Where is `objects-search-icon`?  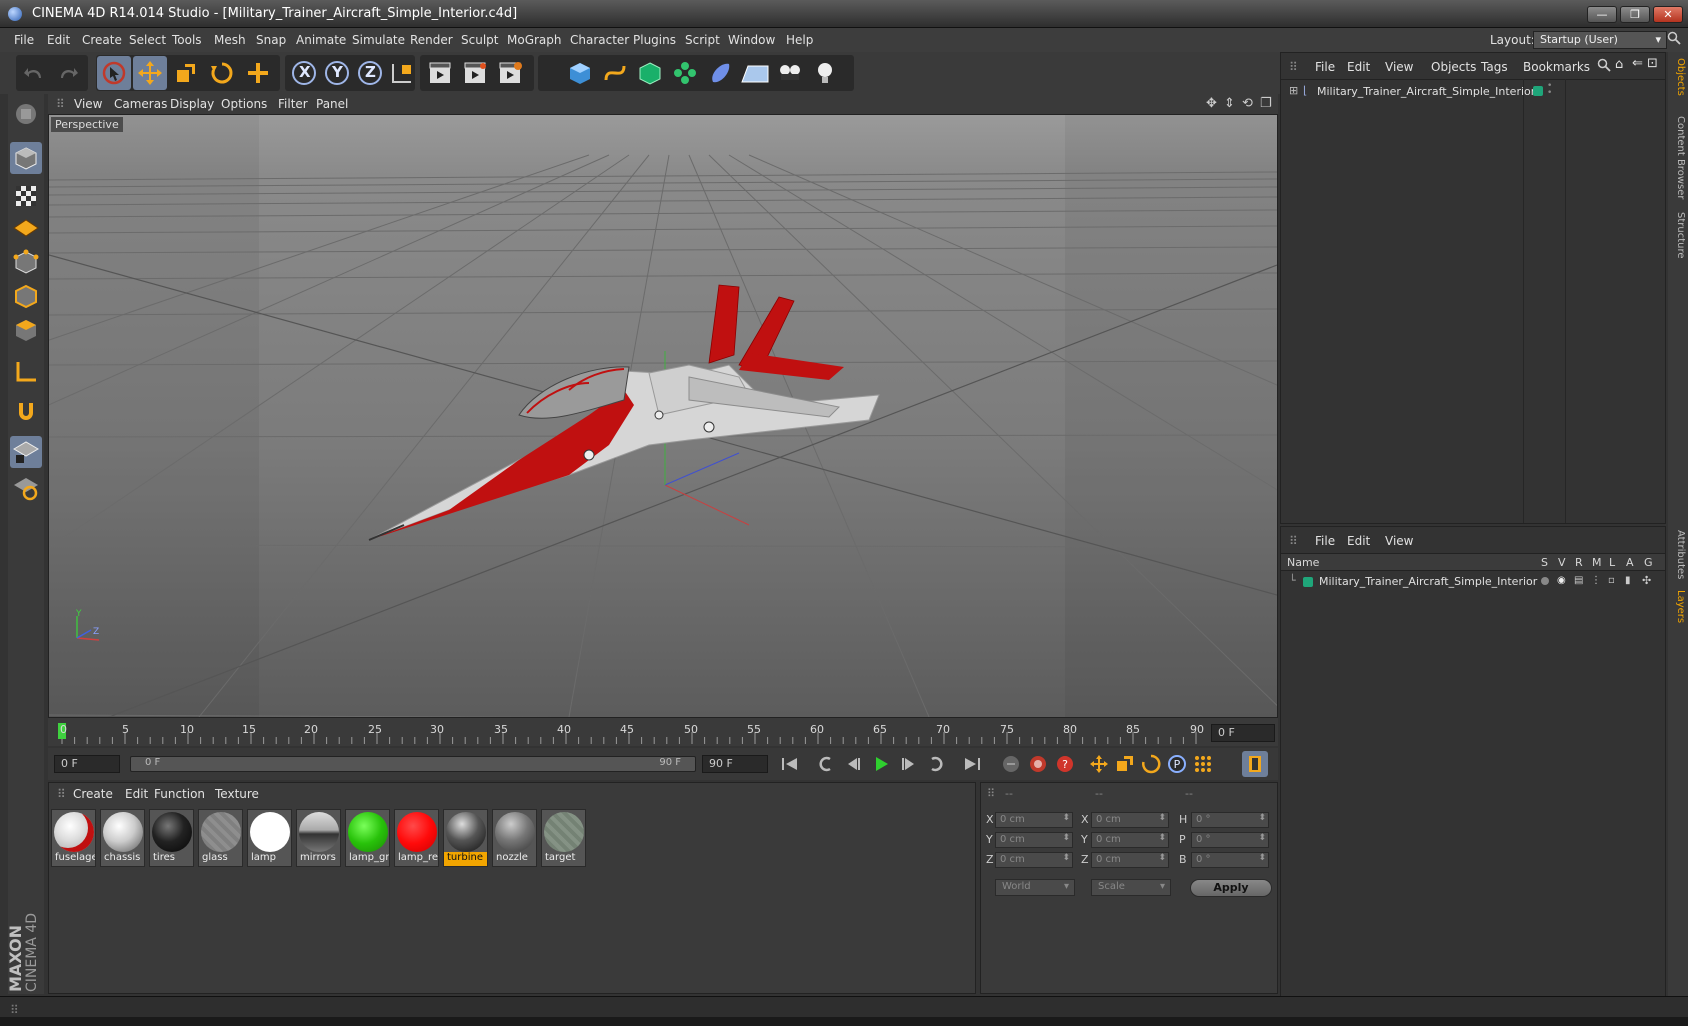
objects-search-icon is located at coordinates (1604, 66).